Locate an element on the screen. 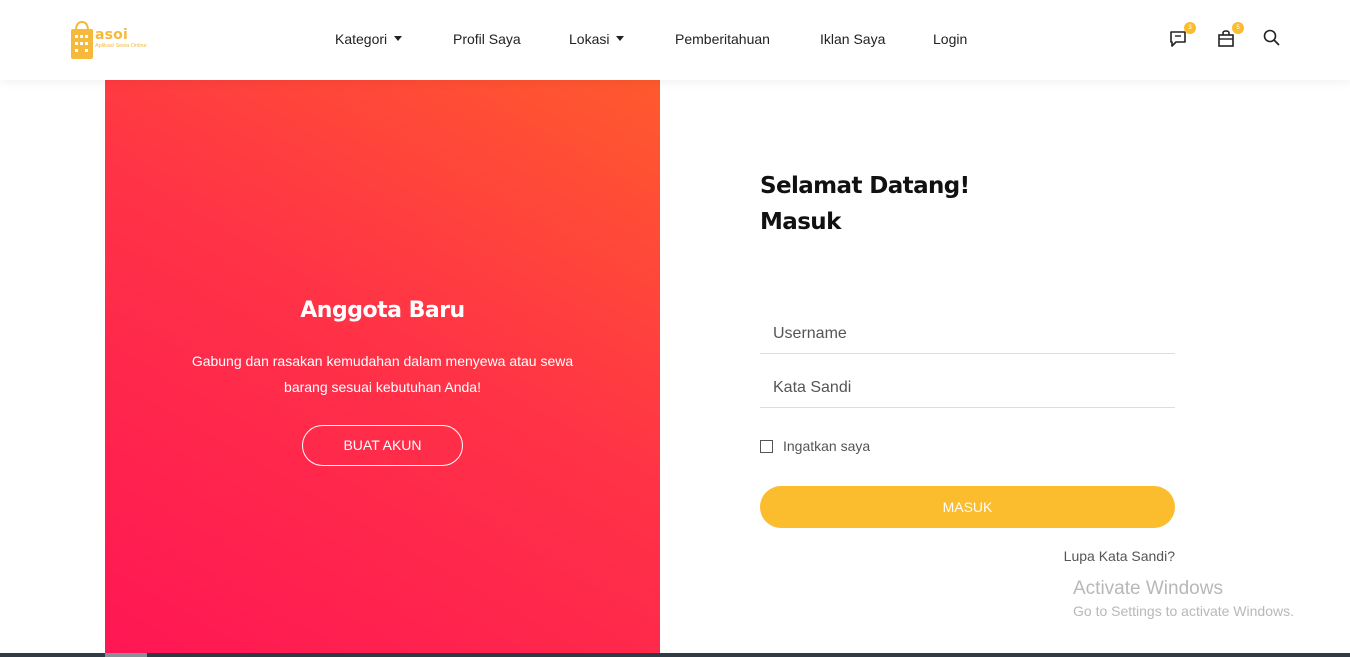 Image resolution: width=1350 pixels, height=657 pixels. nav-item-label: Lokasi is located at coordinates (589, 39).